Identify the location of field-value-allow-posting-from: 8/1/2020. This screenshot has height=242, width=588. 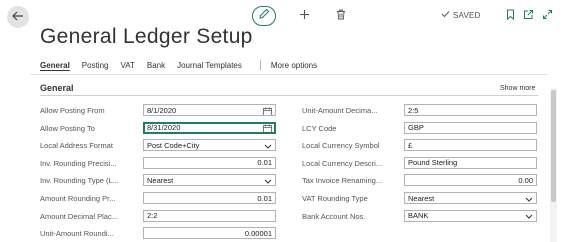
(162, 110).